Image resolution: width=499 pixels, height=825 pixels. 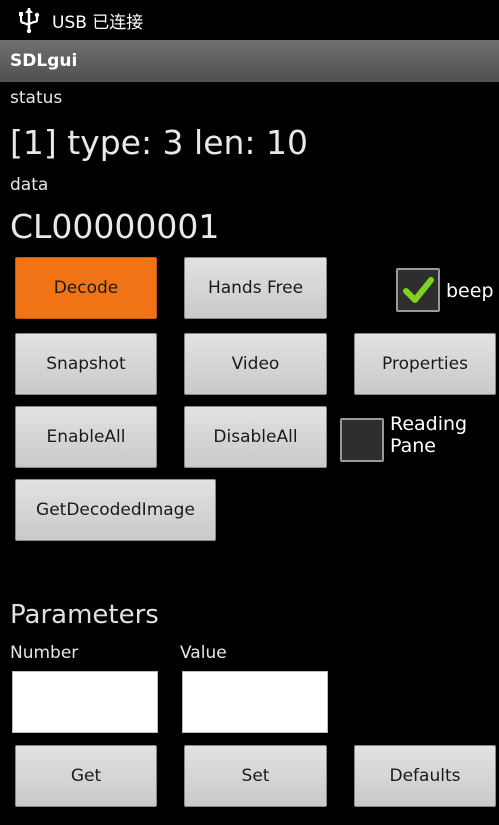 I want to click on usb-icon, so click(x=29, y=21).